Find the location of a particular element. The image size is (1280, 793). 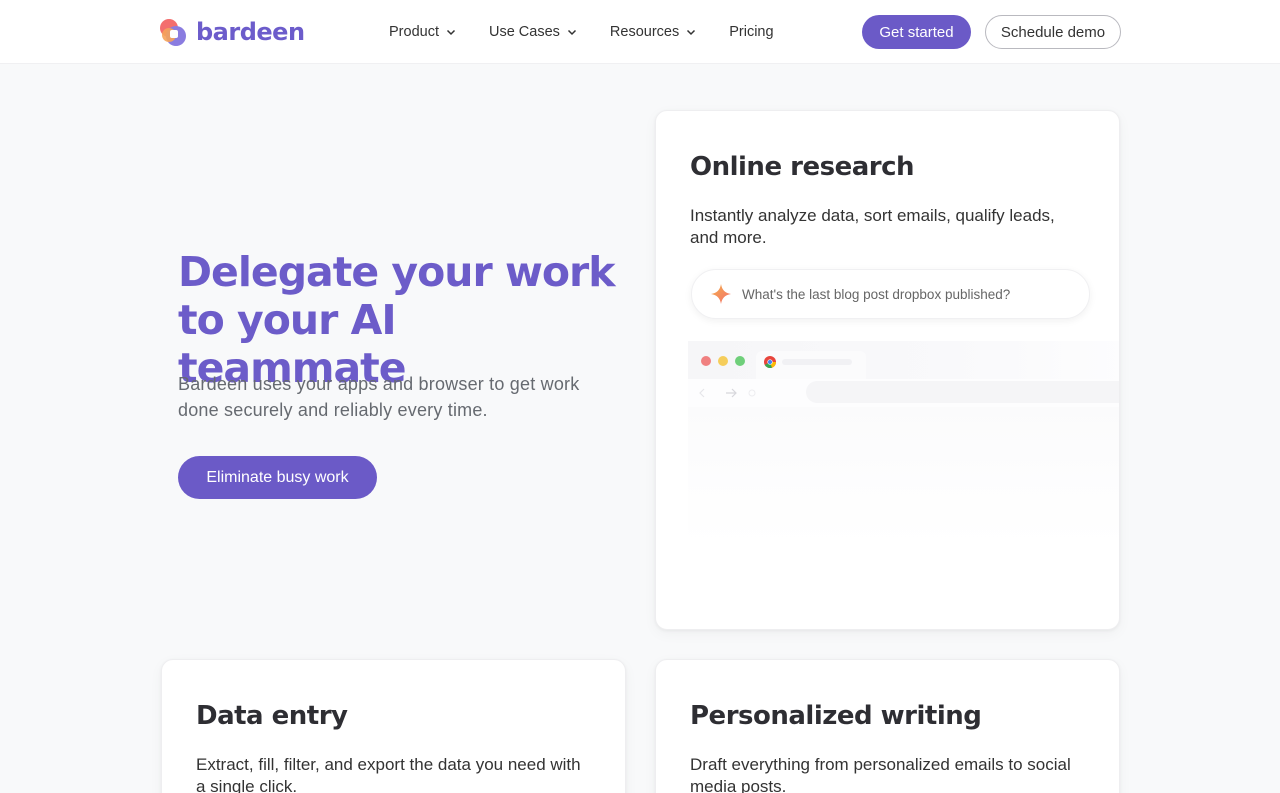

nav-use-cases-label: Use Cases is located at coordinates (524, 32).